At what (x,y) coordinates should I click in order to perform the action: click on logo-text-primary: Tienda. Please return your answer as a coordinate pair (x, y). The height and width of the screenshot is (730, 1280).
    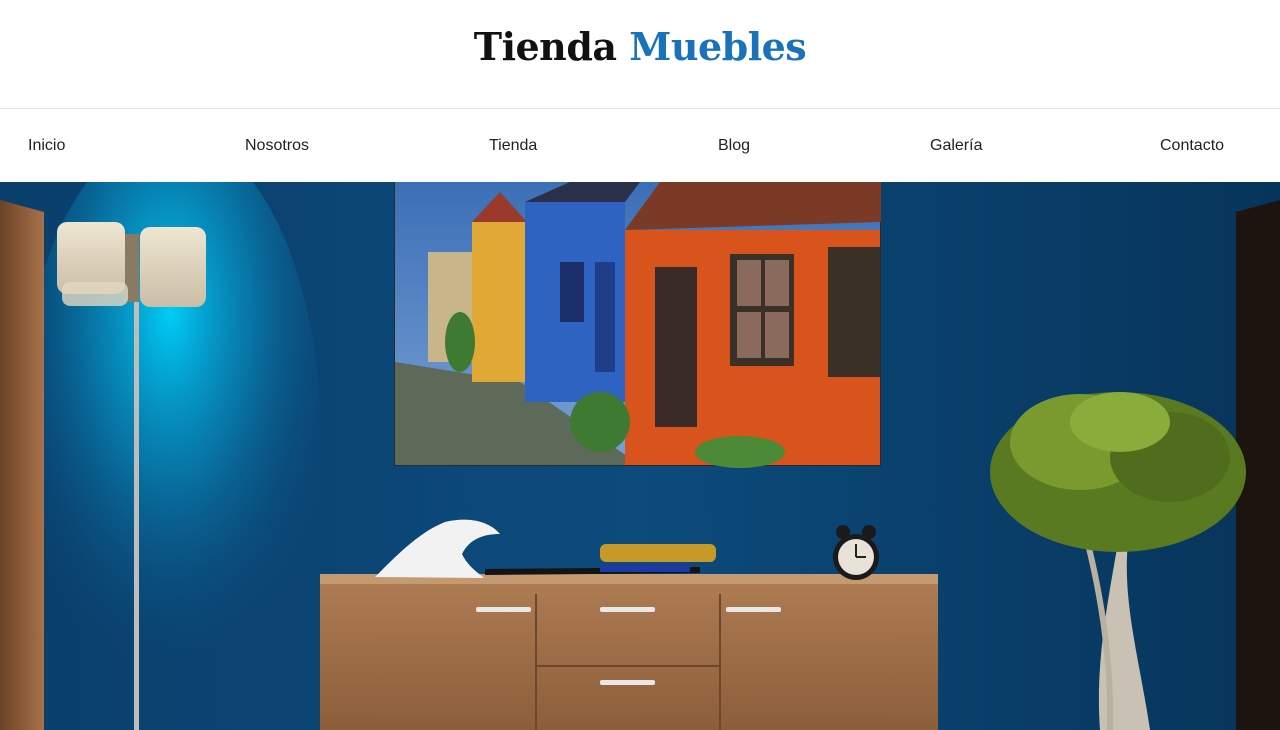
    Looking at the image, I should click on (545, 46).